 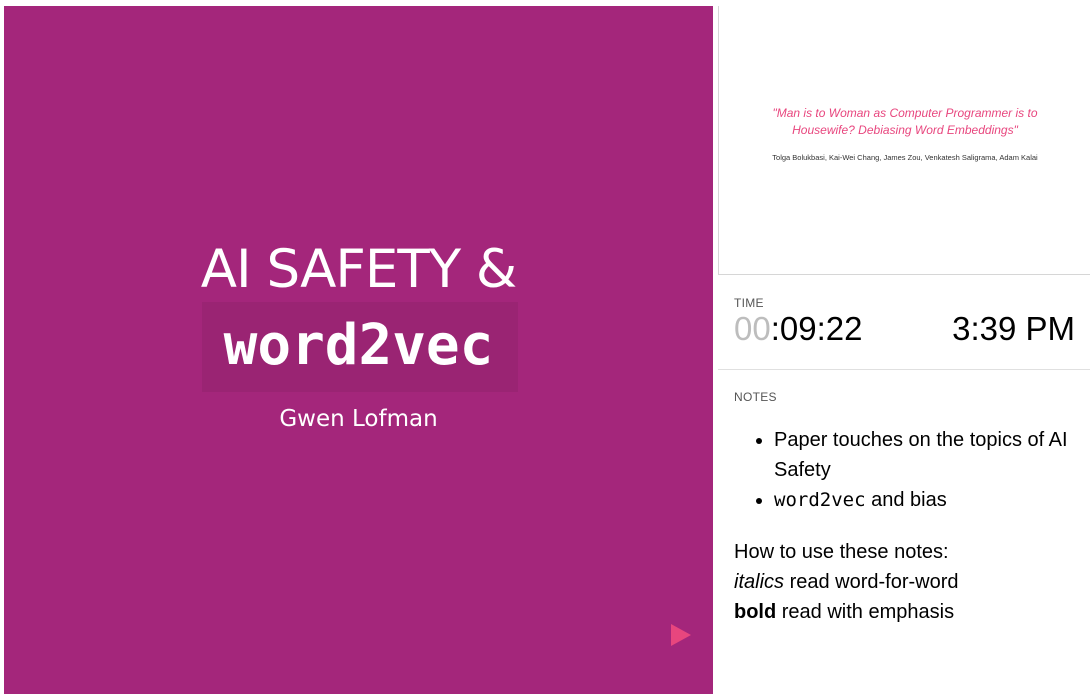 What do you see at coordinates (359, 269) in the screenshot?
I see `slide-title: AI SAFETY &` at bounding box center [359, 269].